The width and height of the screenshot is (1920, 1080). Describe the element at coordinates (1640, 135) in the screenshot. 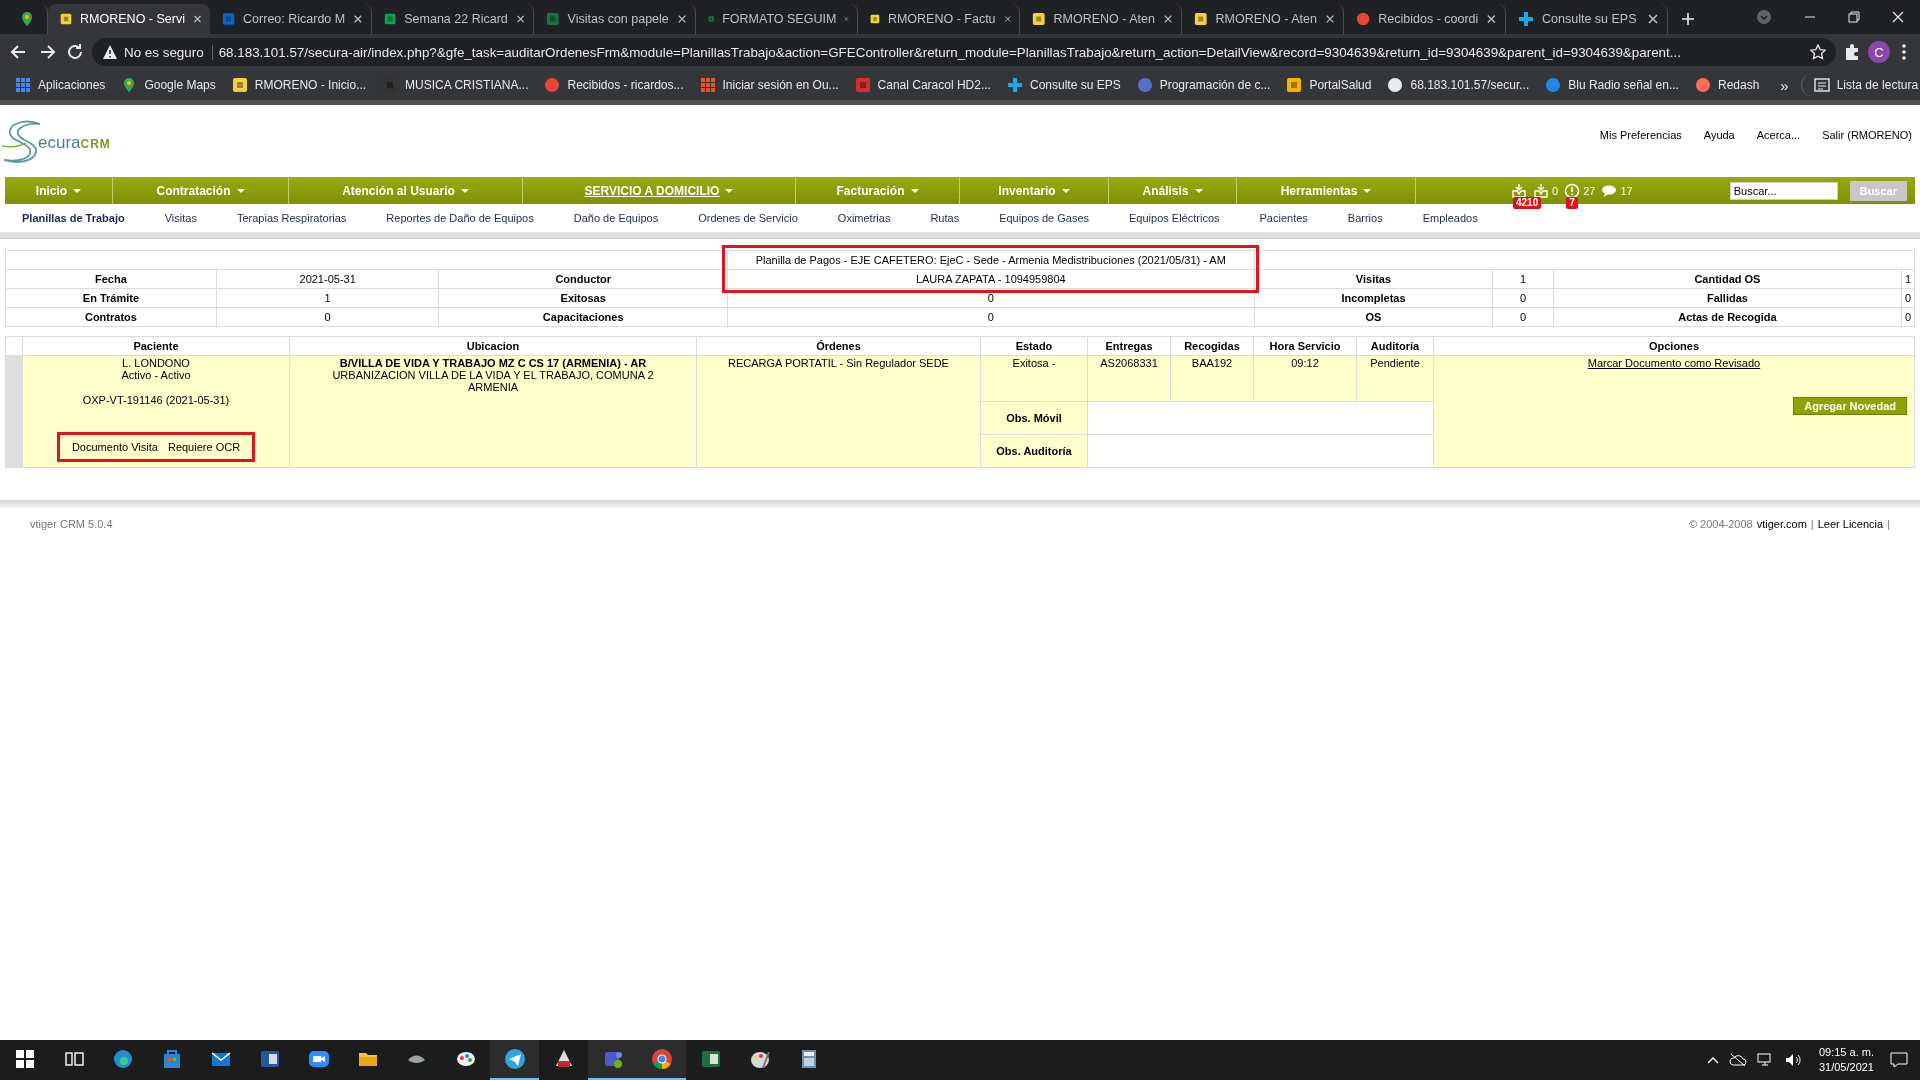

I see `header-link: Mis Preferencias` at that location.